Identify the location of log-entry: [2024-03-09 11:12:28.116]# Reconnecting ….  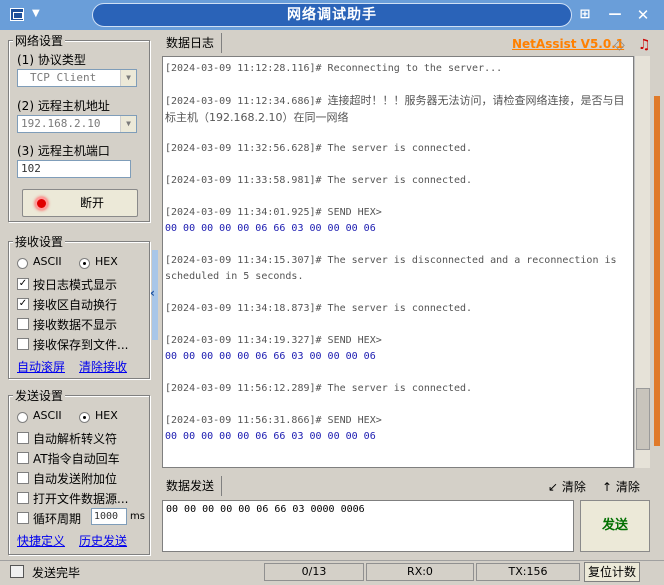
(398, 69).